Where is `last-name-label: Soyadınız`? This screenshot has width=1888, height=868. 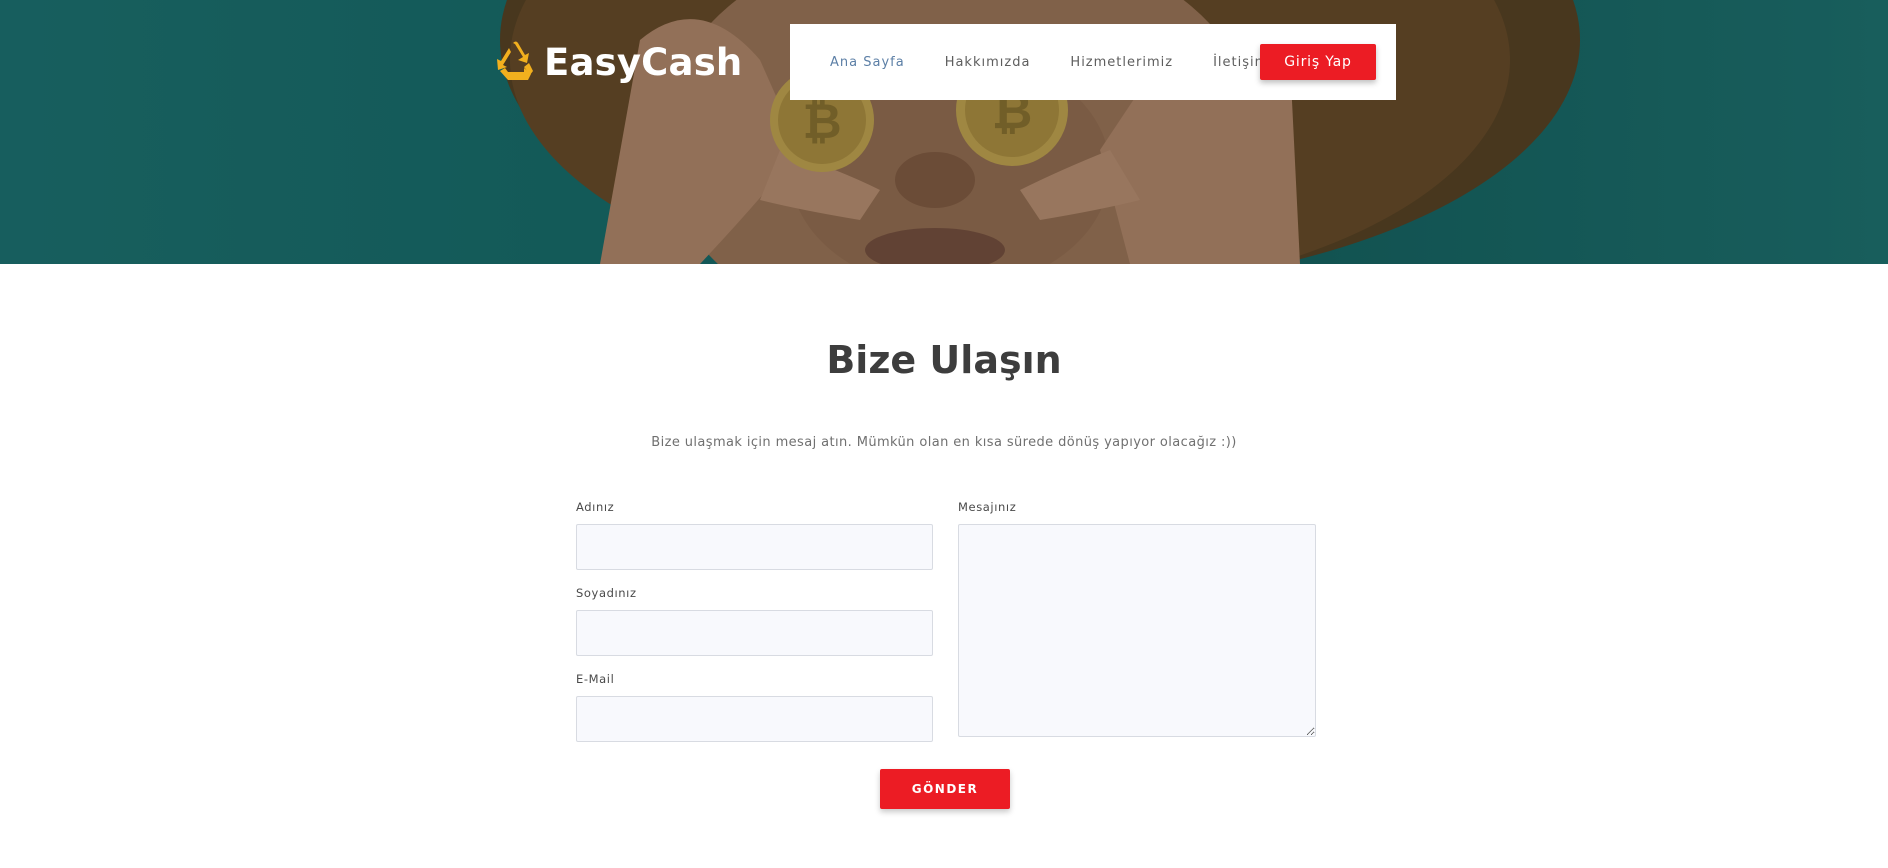
last-name-label: Soyadınız is located at coordinates (606, 593).